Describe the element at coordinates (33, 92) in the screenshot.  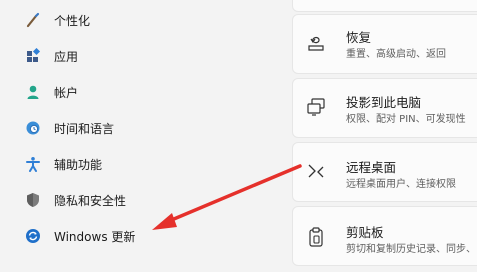
I see `account-icon` at that location.